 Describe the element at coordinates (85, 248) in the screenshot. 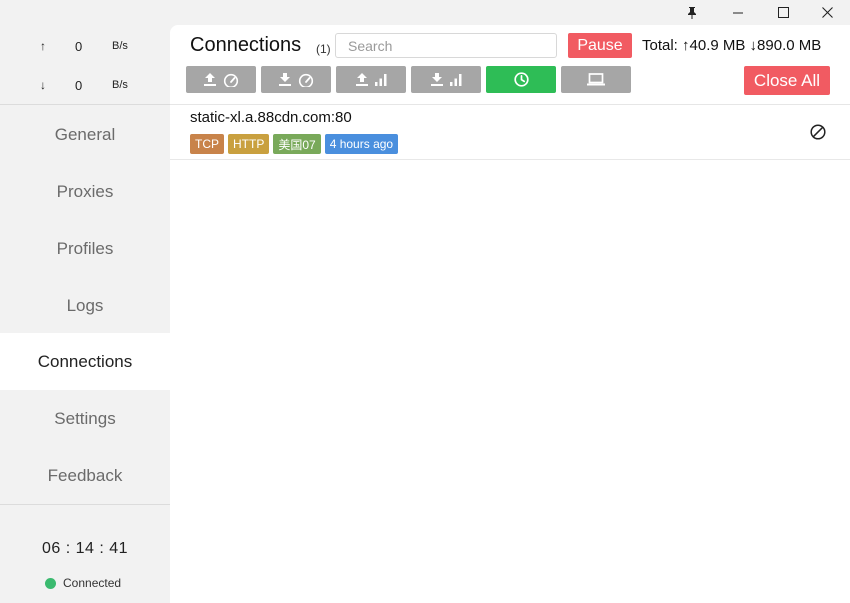

I see `sidebar-item-profiles: Profiles` at that location.